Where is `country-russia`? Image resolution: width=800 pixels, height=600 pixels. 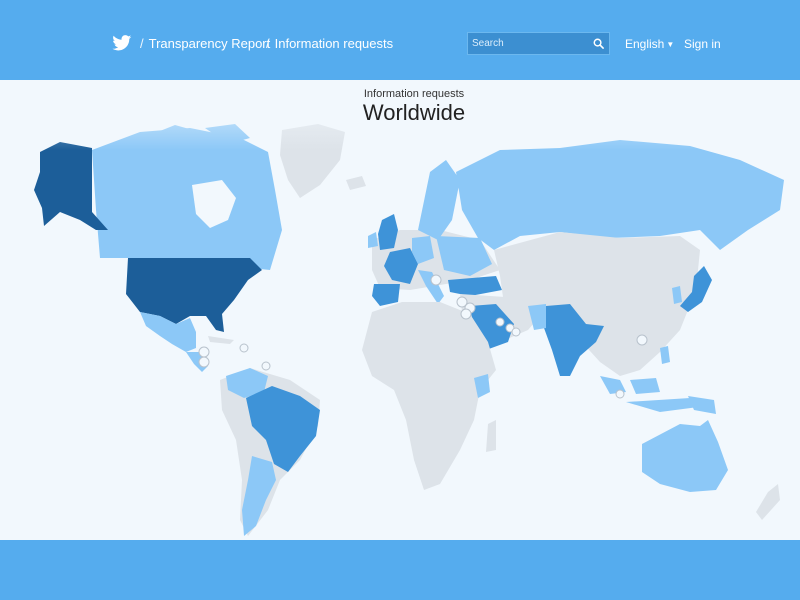
country-russia is located at coordinates (620, 195).